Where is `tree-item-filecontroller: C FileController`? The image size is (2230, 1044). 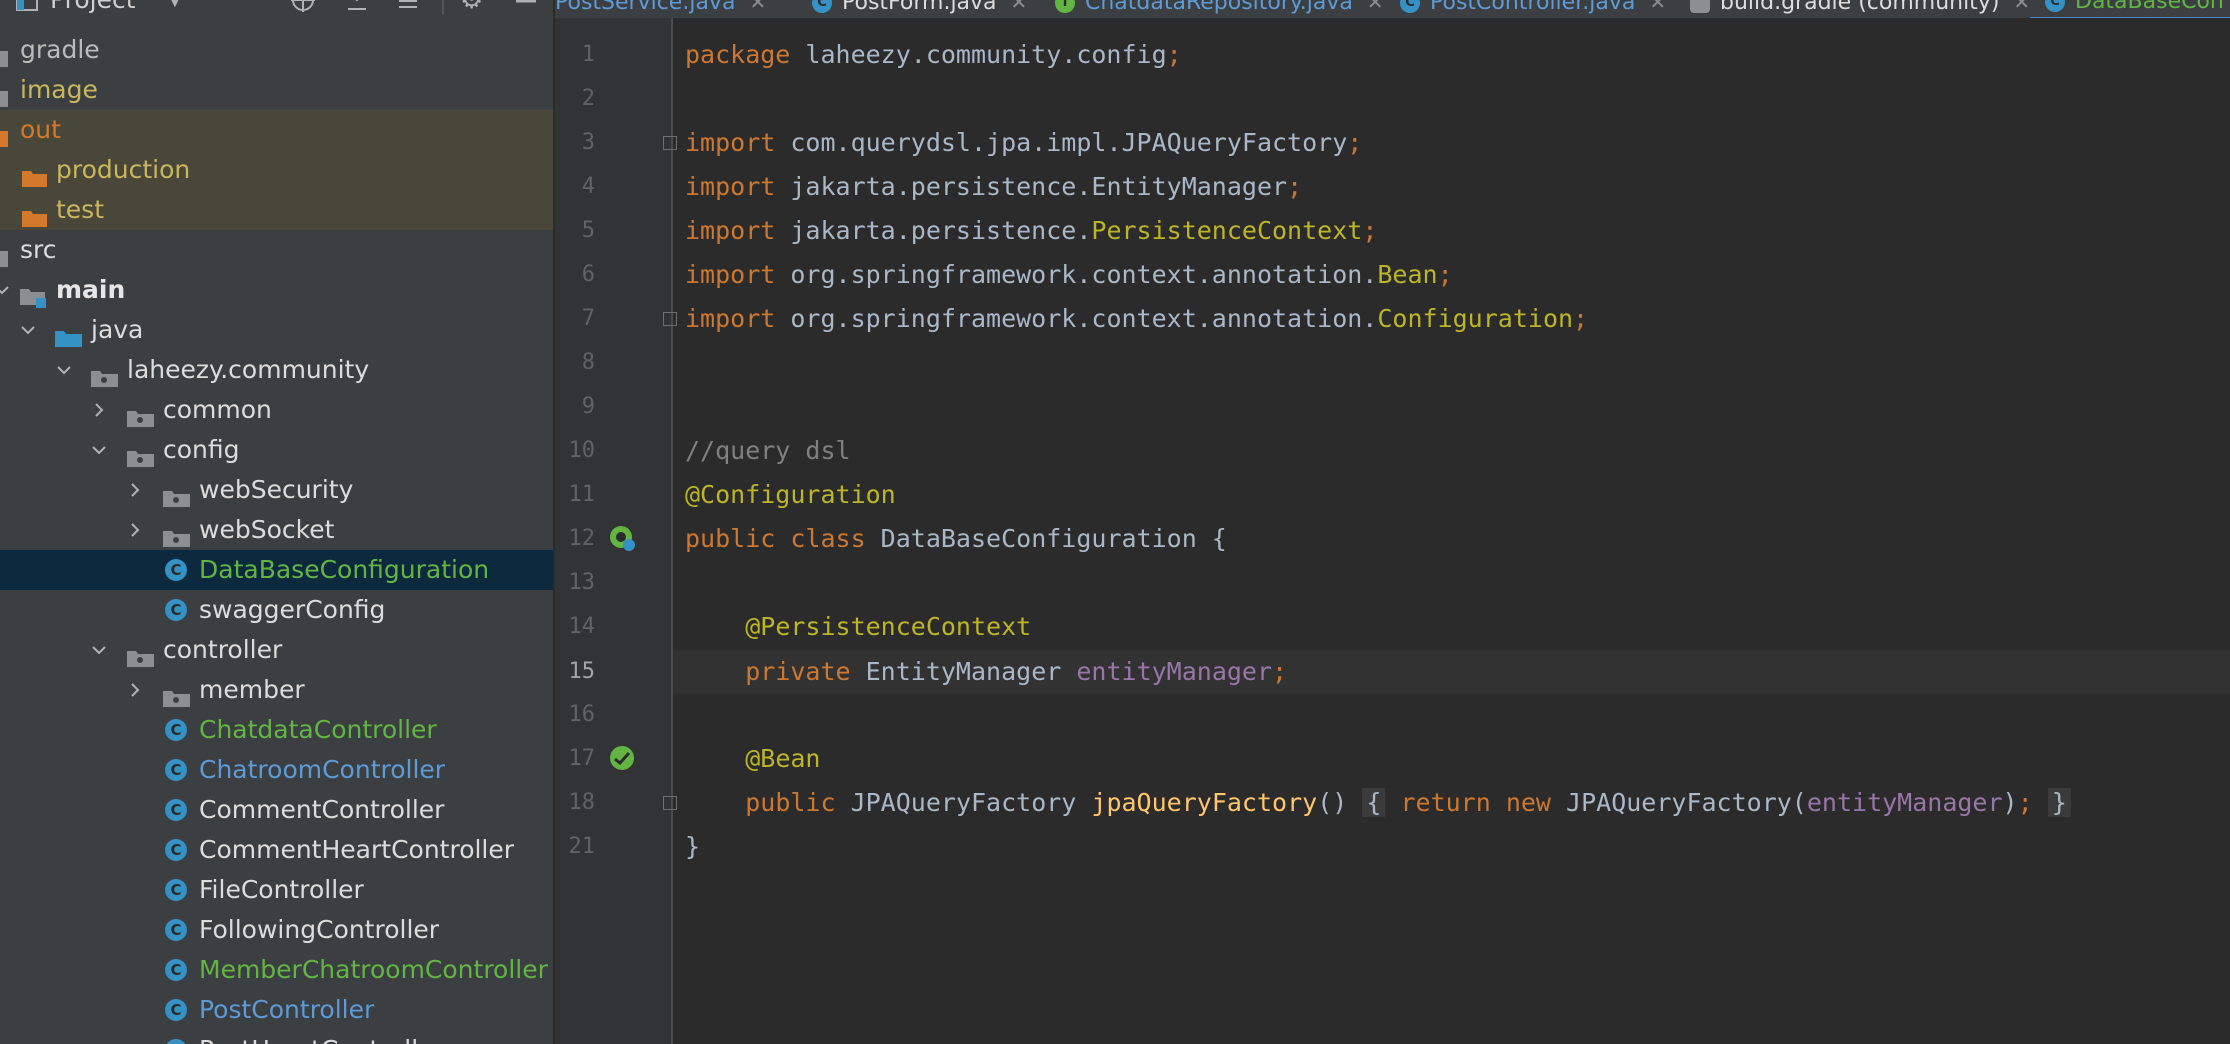
tree-item-filecontroller: C FileController is located at coordinates (276, 890).